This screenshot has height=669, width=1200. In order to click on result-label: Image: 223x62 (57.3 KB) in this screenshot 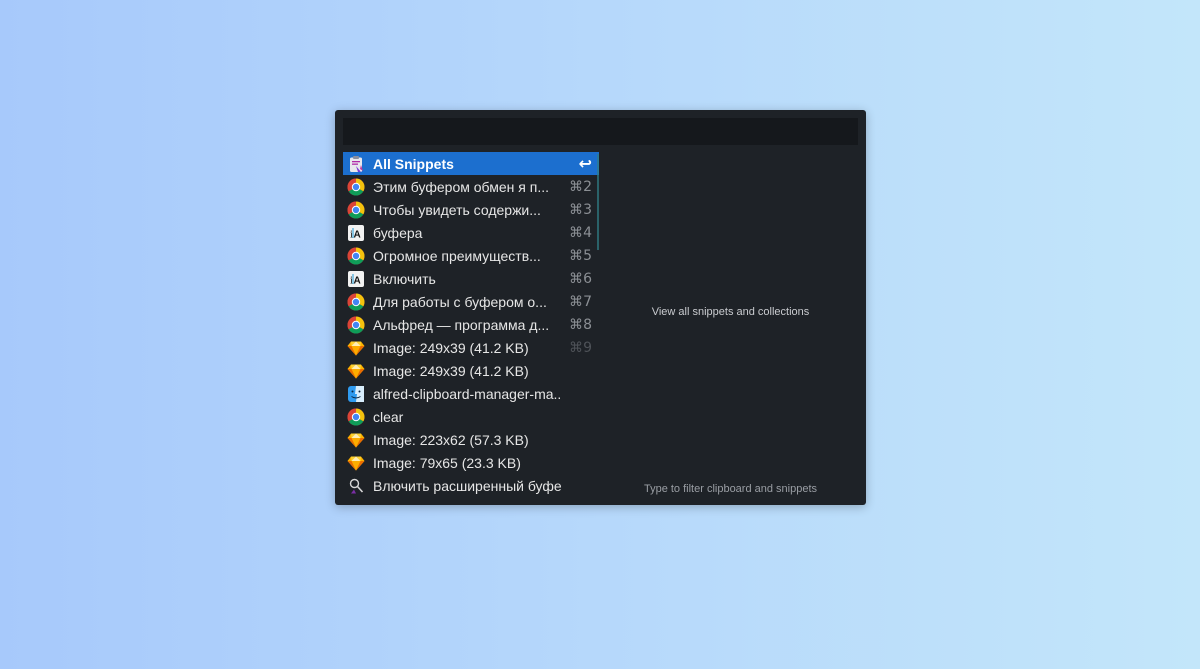, I will do `click(451, 439)`.